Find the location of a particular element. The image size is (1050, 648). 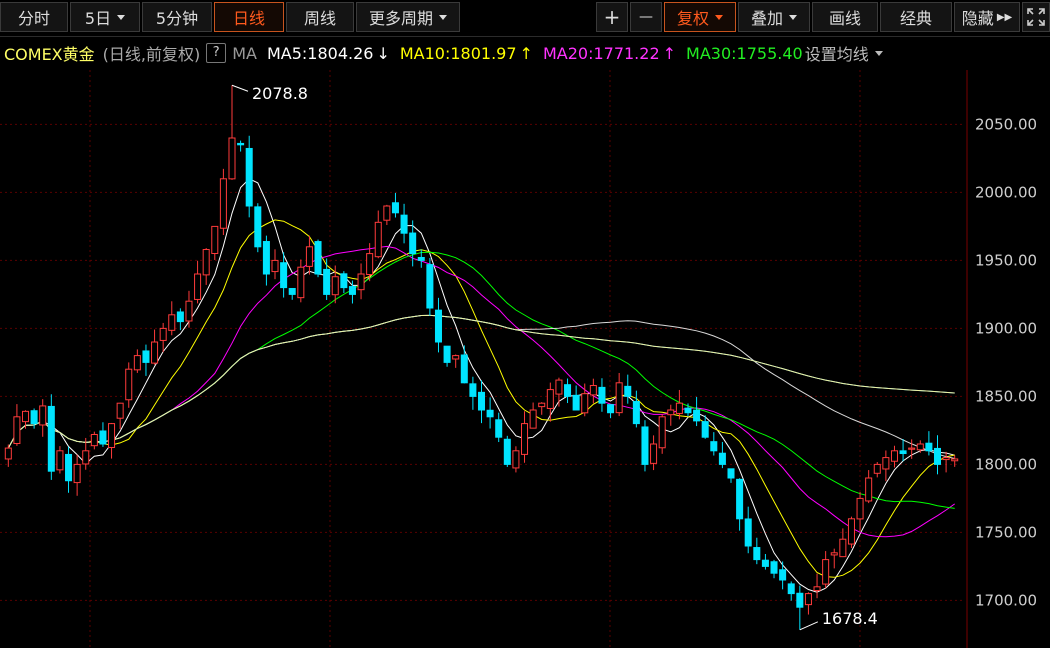

hide-button: 隐藏 ▶▶ is located at coordinates (987, 17).